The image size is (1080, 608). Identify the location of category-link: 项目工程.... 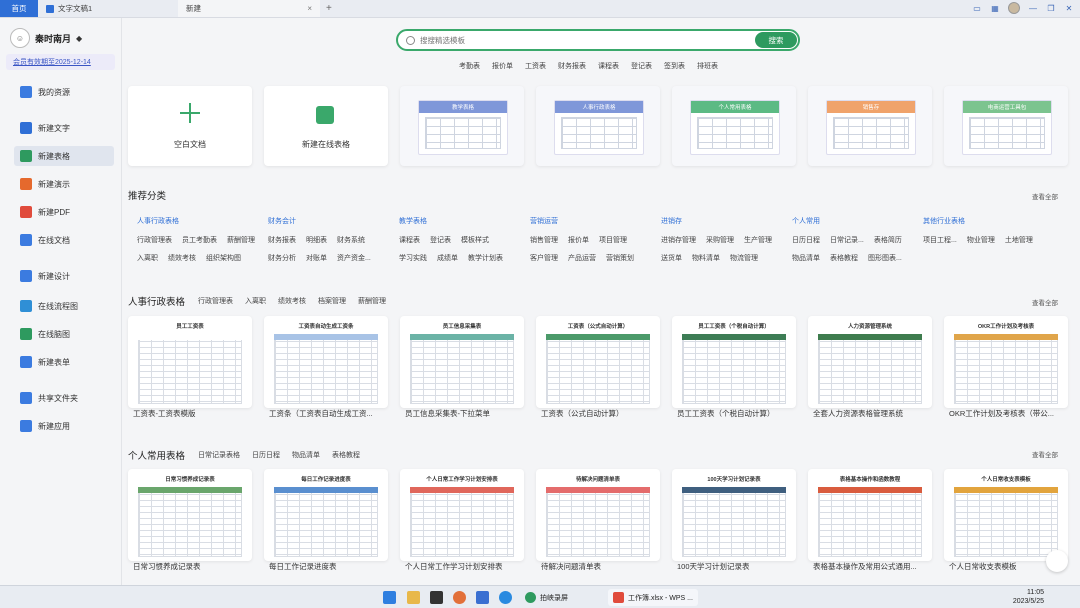
(940, 240).